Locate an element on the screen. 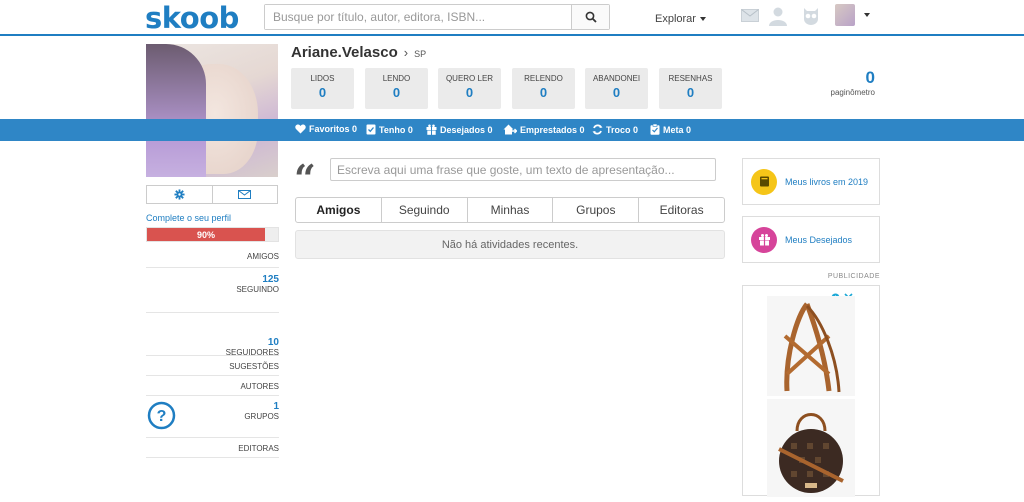  profile-progress-bar: 90% is located at coordinates (212, 234).